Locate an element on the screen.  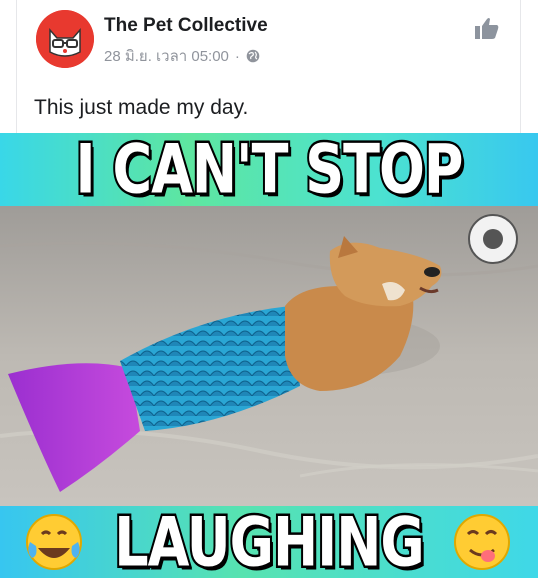
yum-face-emoji-icon is located at coordinates (482, 542).